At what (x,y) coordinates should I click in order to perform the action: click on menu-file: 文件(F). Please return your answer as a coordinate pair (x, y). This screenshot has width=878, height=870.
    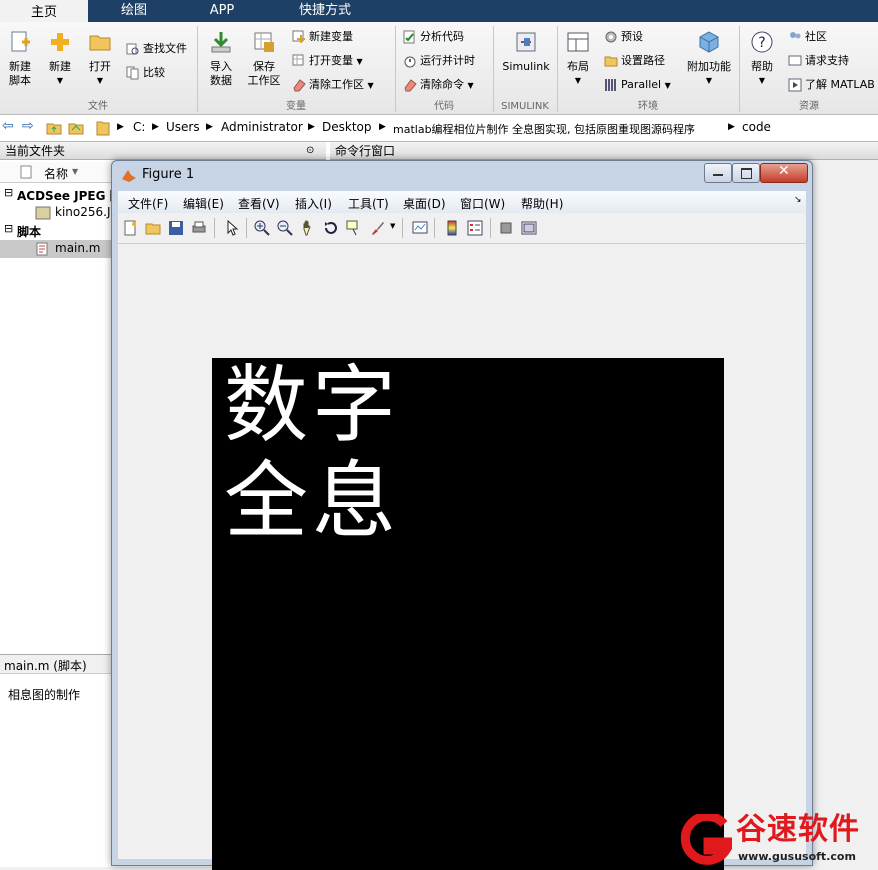
    Looking at the image, I should click on (148, 203).